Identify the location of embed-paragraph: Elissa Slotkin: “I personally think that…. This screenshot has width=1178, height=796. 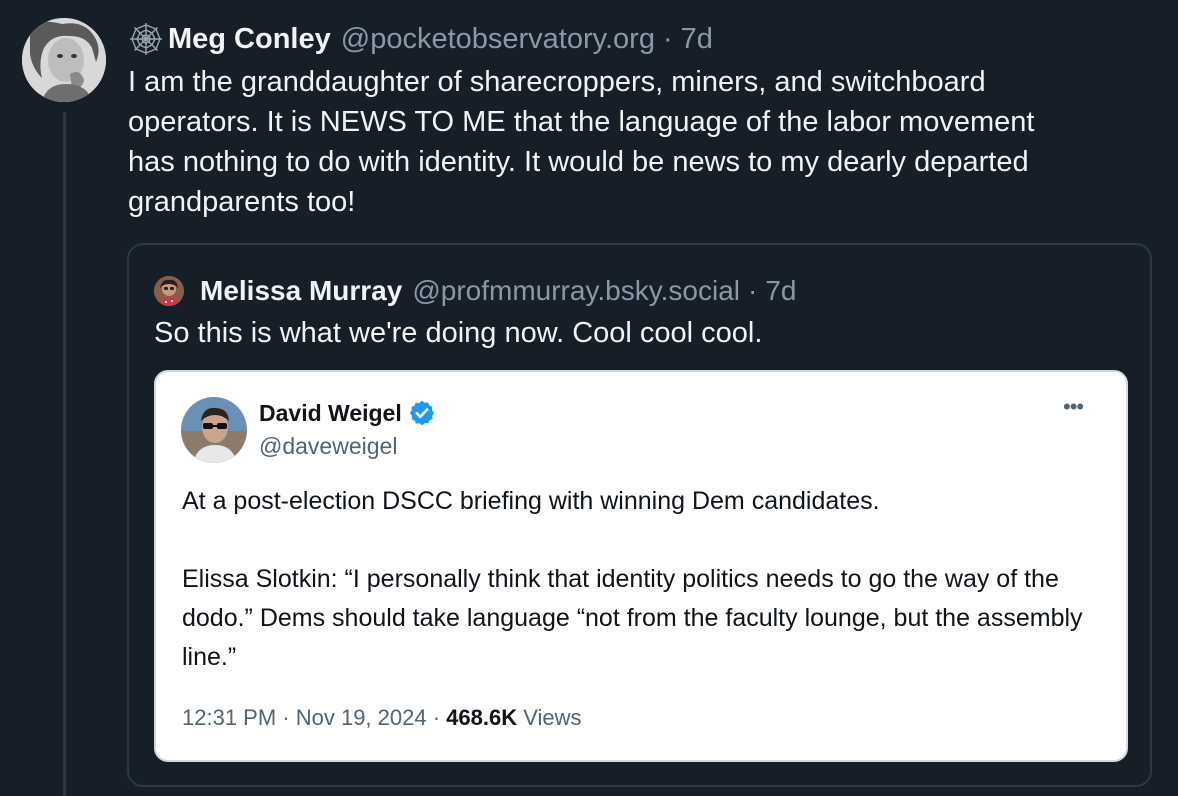
(632, 618).